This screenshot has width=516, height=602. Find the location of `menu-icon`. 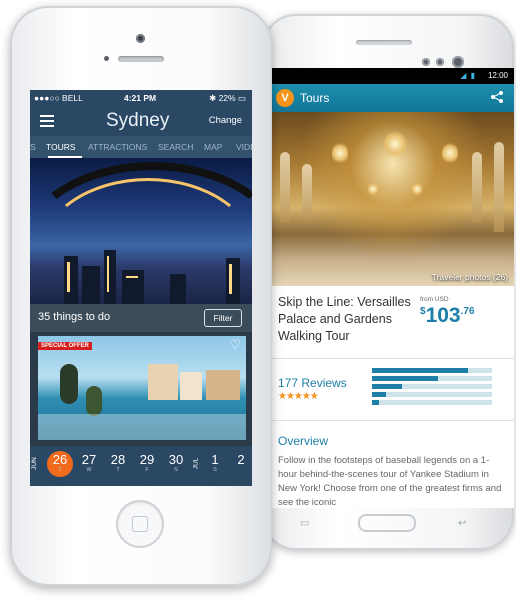

menu-icon is located at coordinates (47, 122).